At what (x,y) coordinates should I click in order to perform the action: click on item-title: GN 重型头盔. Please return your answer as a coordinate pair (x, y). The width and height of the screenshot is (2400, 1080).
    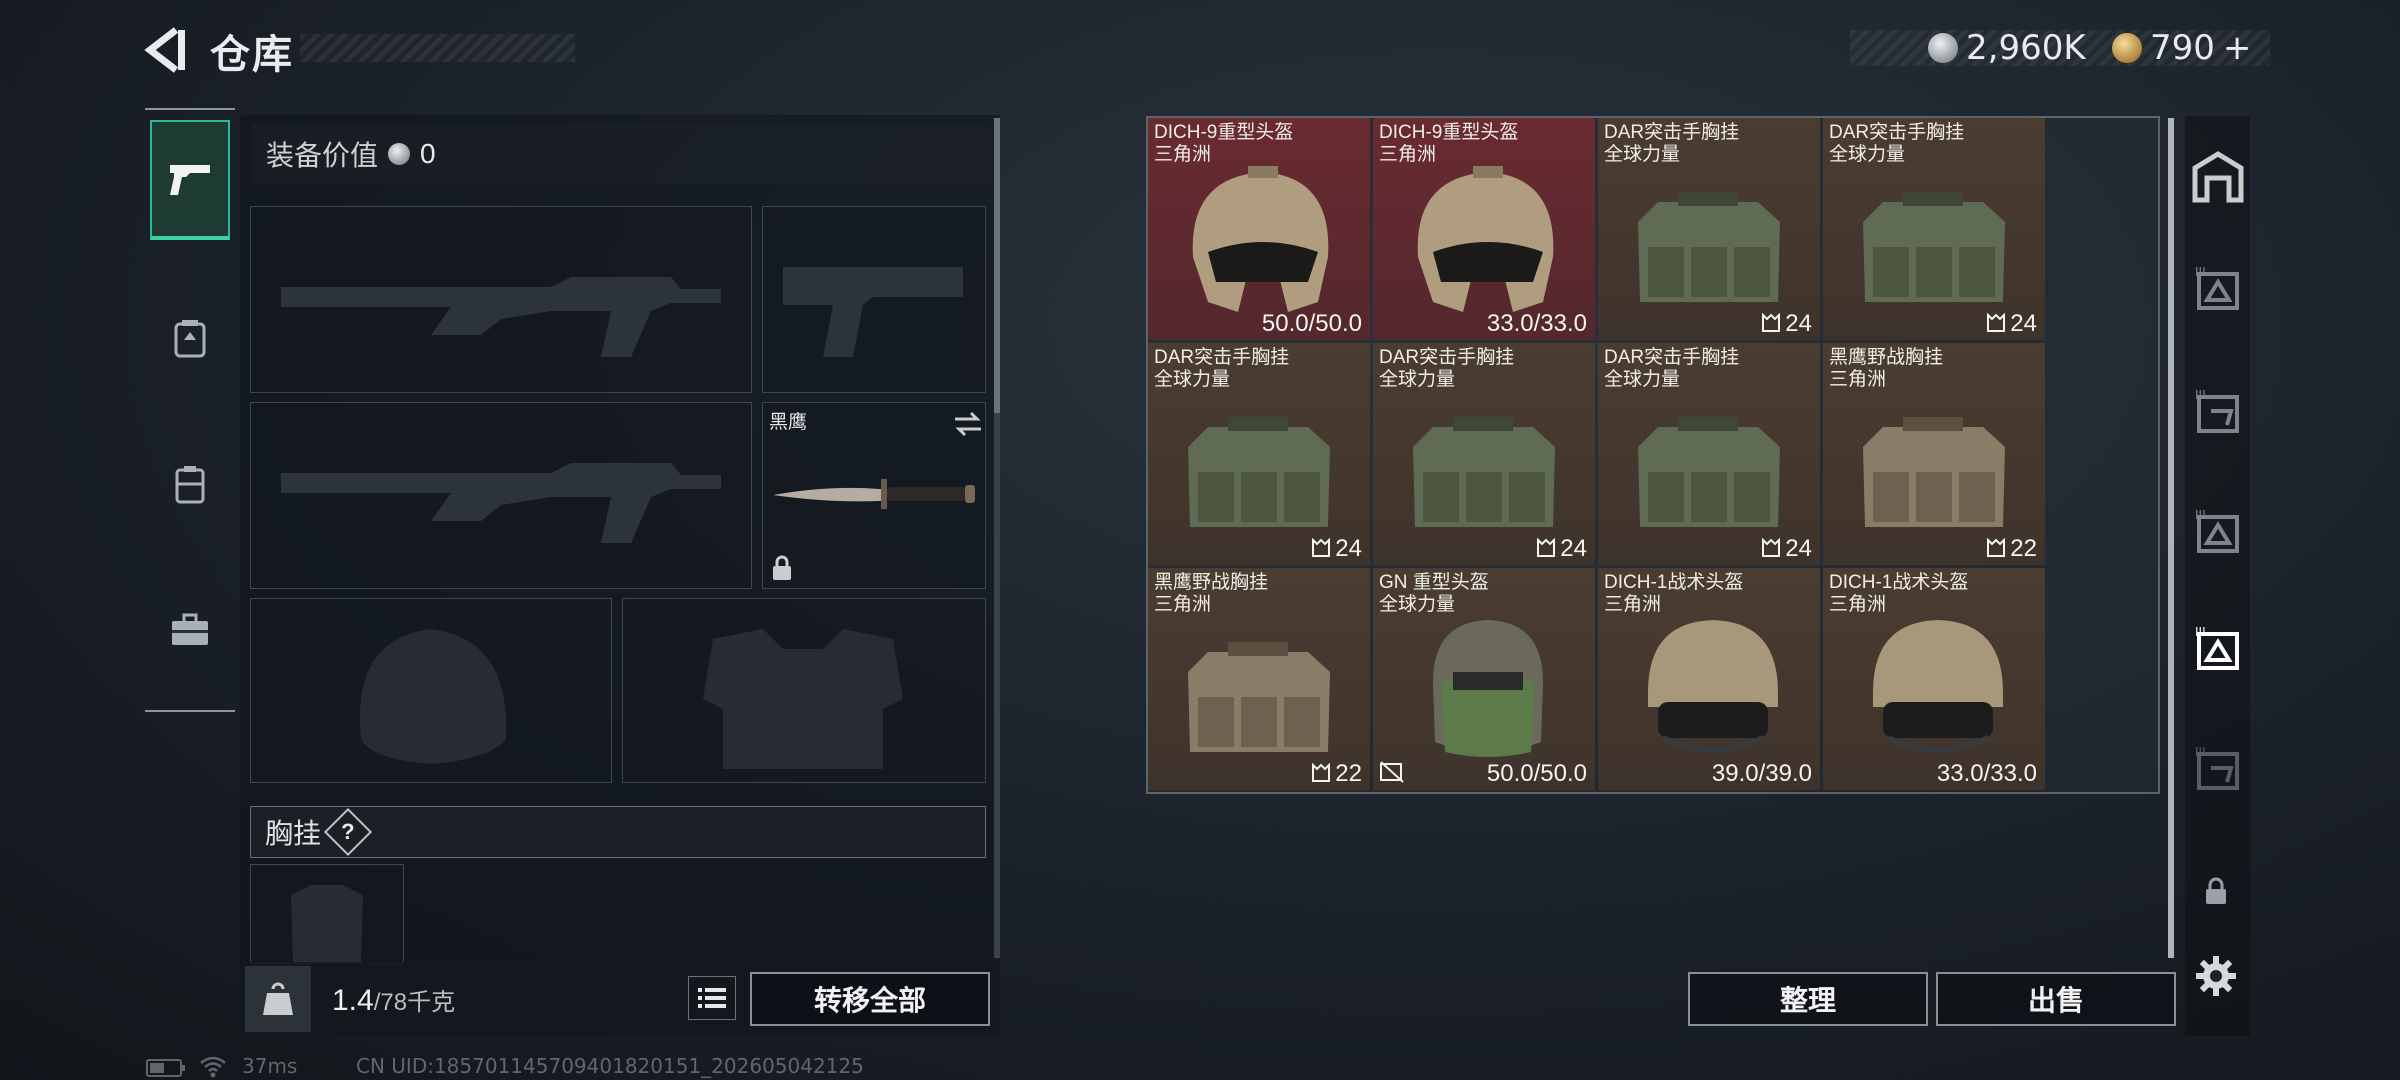
    Looking at the image, I should click on (1434, 582).